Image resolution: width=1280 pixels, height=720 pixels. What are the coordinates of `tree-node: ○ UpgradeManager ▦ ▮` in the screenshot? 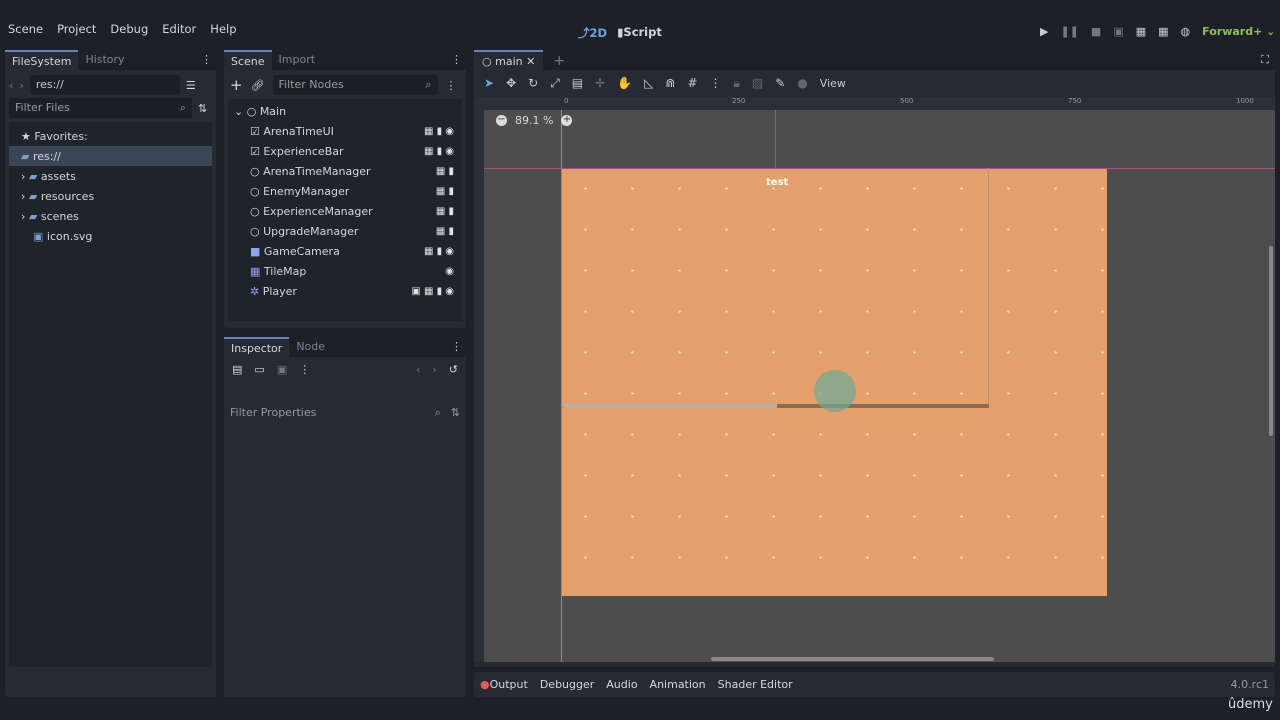 It's located at (345, 231).